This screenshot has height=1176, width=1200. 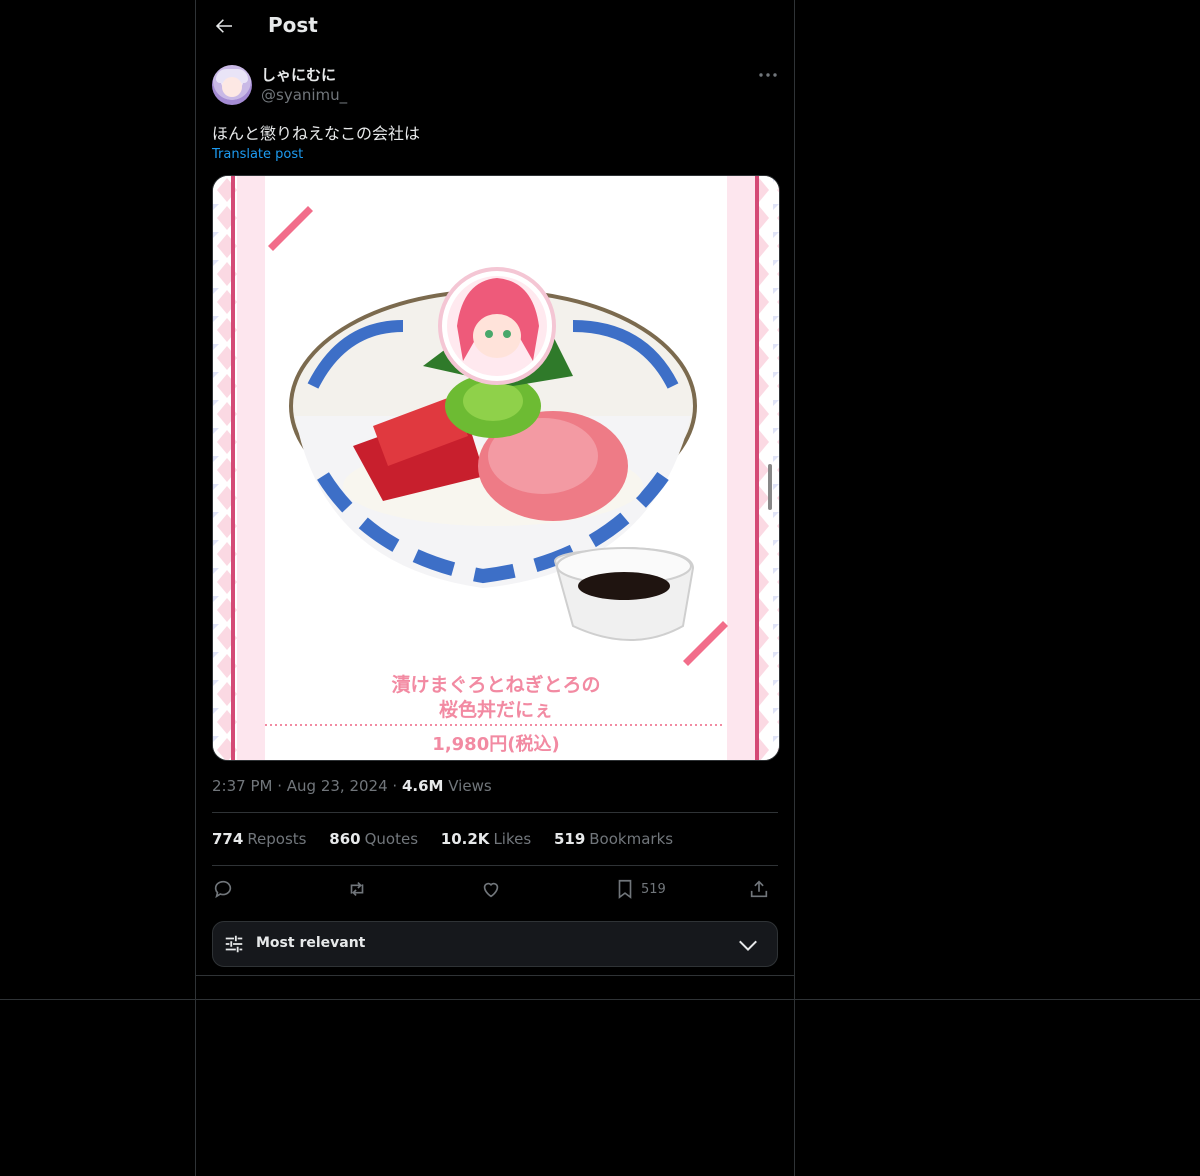 What do you see at coordinates (653, 889) in the screenshot?
I see `bookmark-count: 519` at bounding box center [653, 889].